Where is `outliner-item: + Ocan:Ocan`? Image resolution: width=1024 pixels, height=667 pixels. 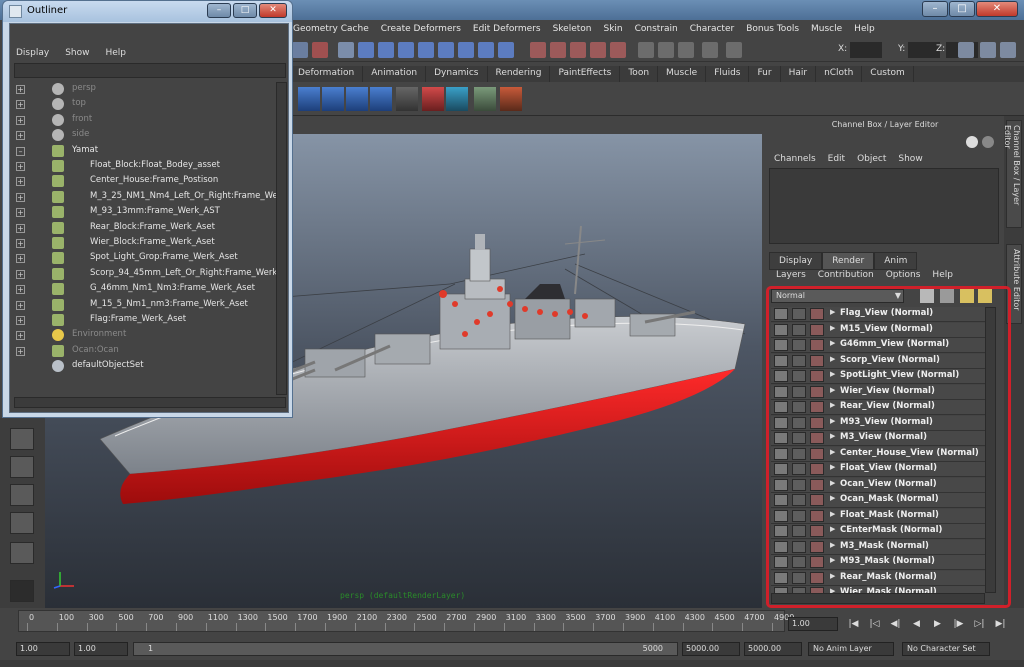 outliner-item: + Ocan:Ocan is located at coordinates (145, 351).